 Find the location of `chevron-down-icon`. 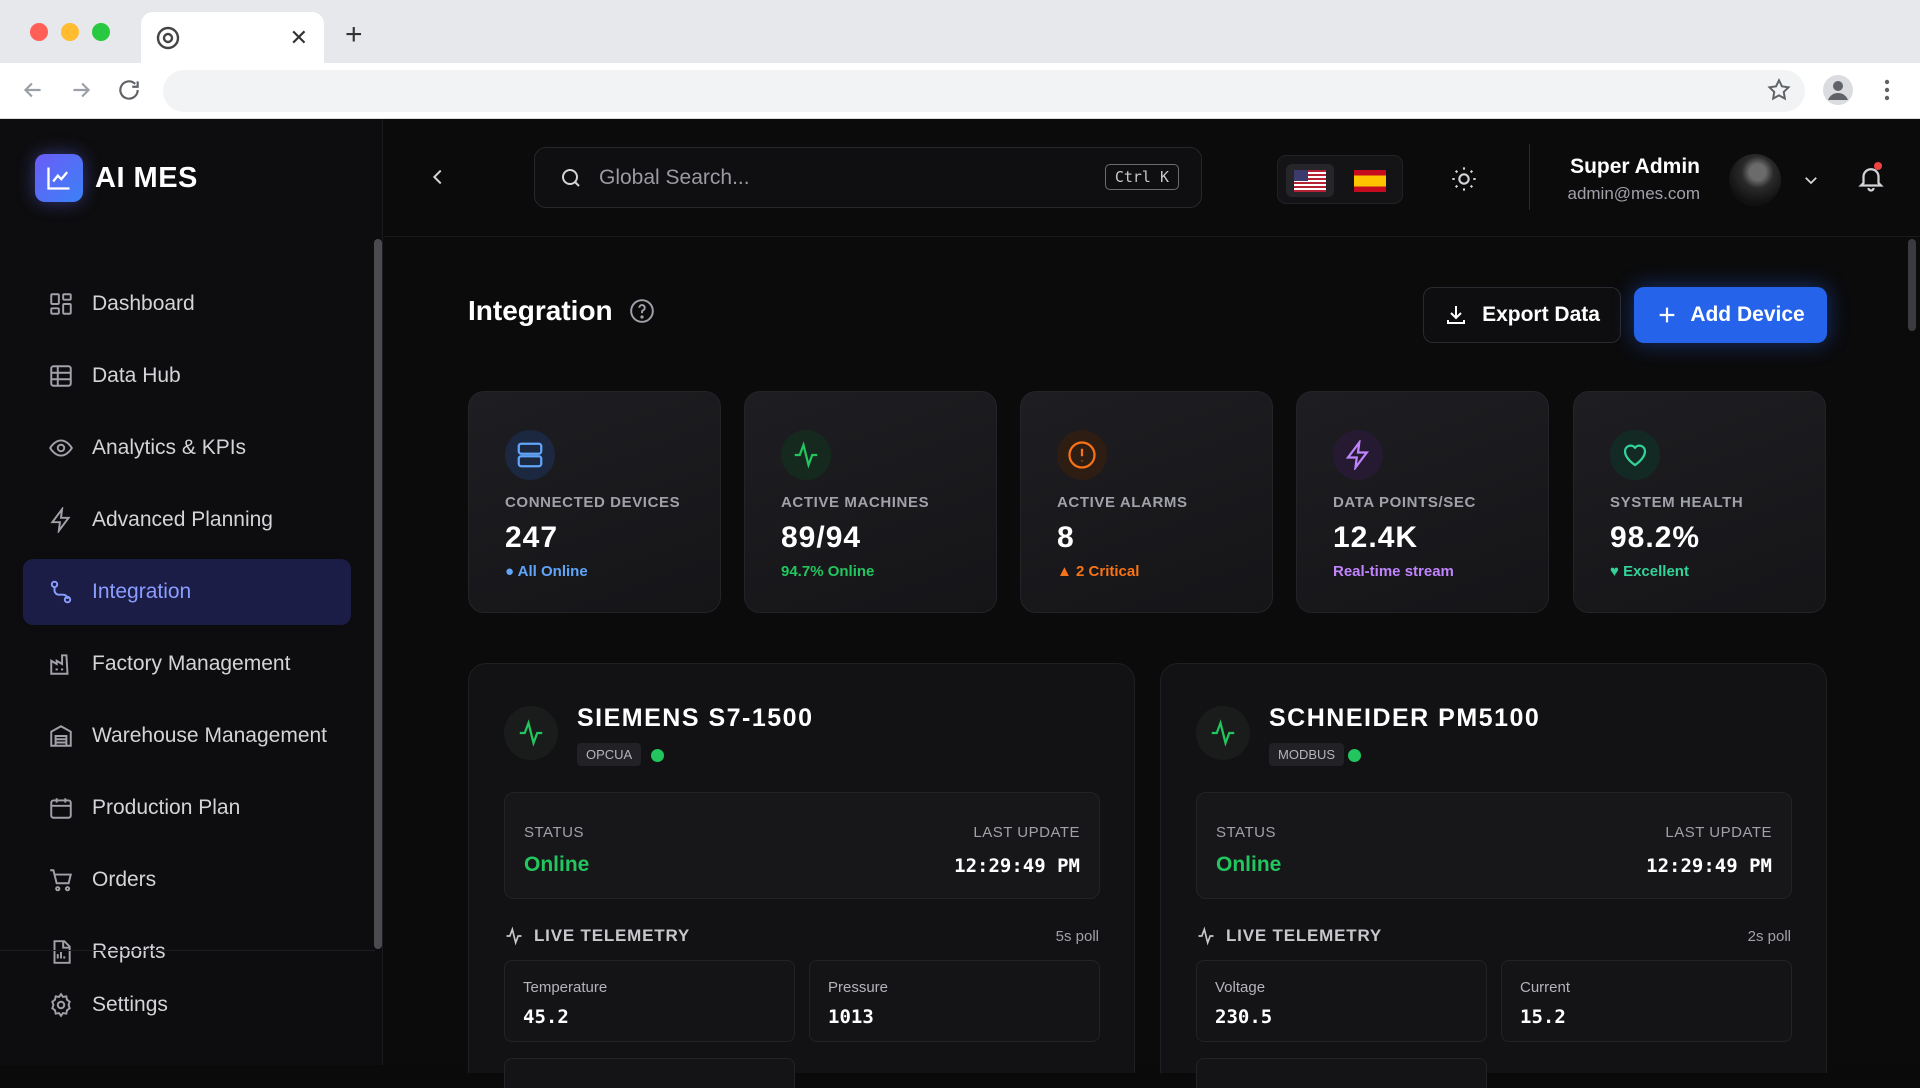

chevron-down-icon is located at coordinates (1811, 180).